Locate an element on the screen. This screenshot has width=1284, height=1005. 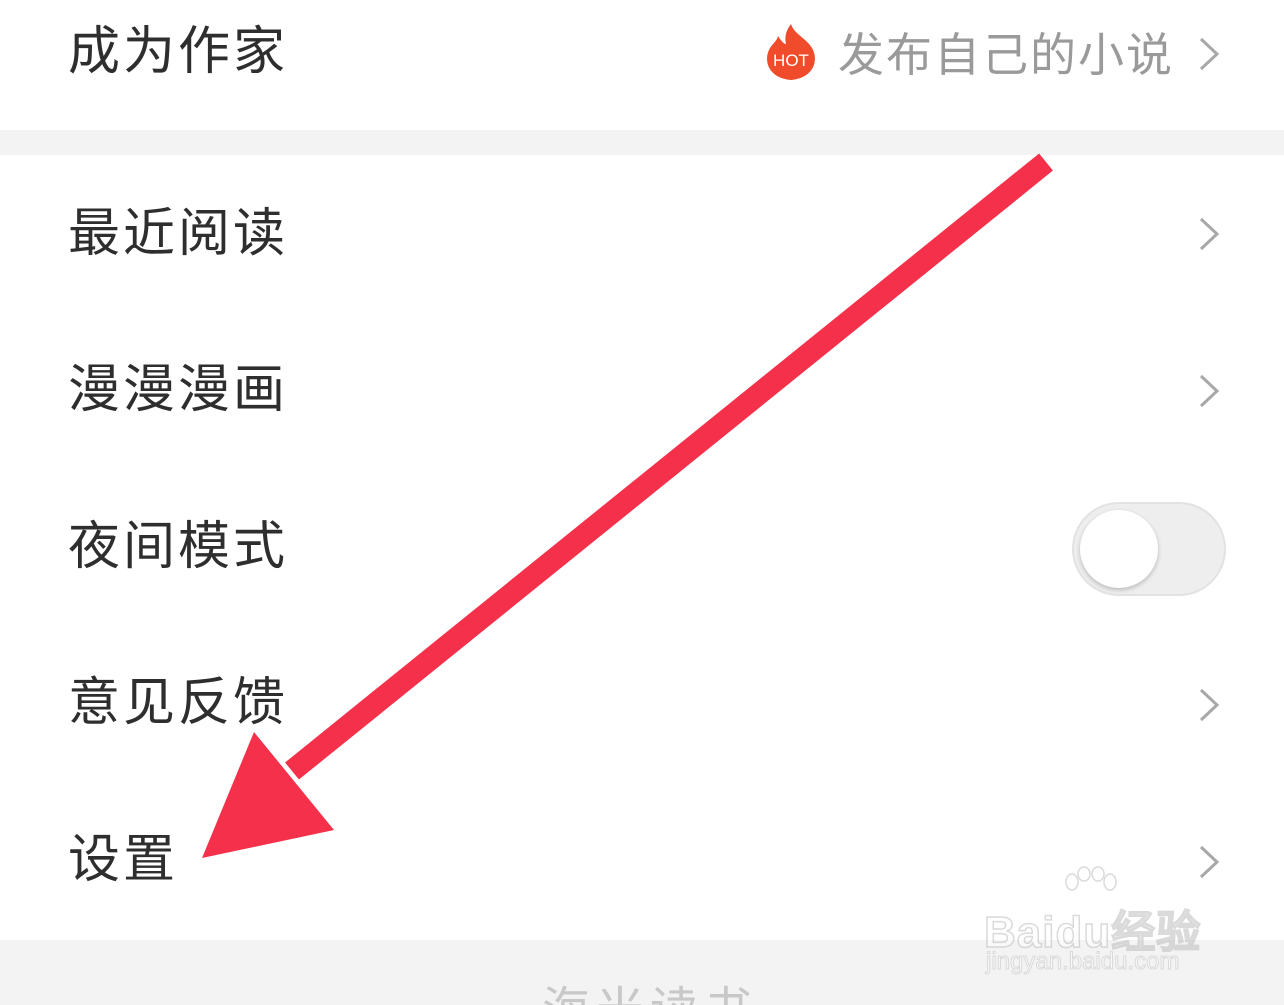
row-label: 成为作家 is located at coordinates (178, 52).